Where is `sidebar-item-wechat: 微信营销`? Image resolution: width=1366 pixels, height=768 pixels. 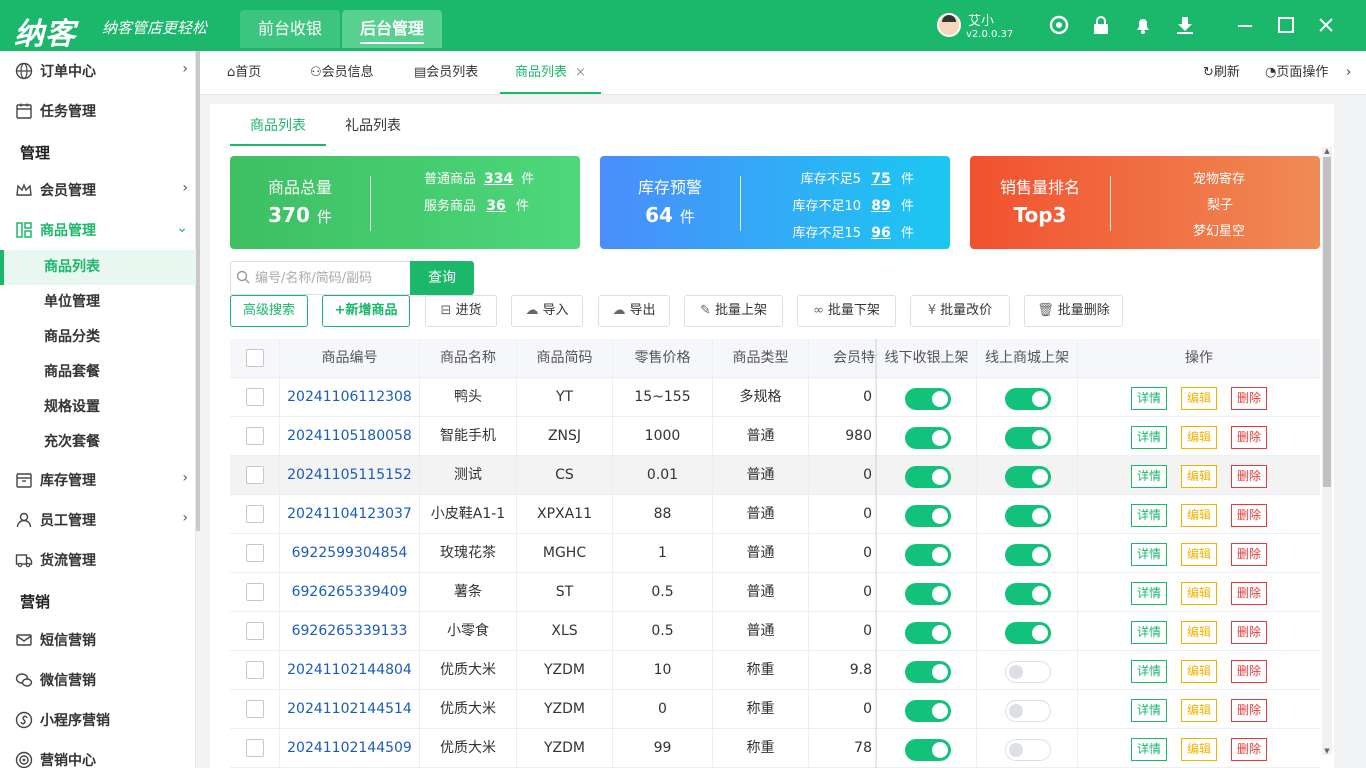
sidebar-item-wechat: 微信营销 is located at coordinates (98, 680).